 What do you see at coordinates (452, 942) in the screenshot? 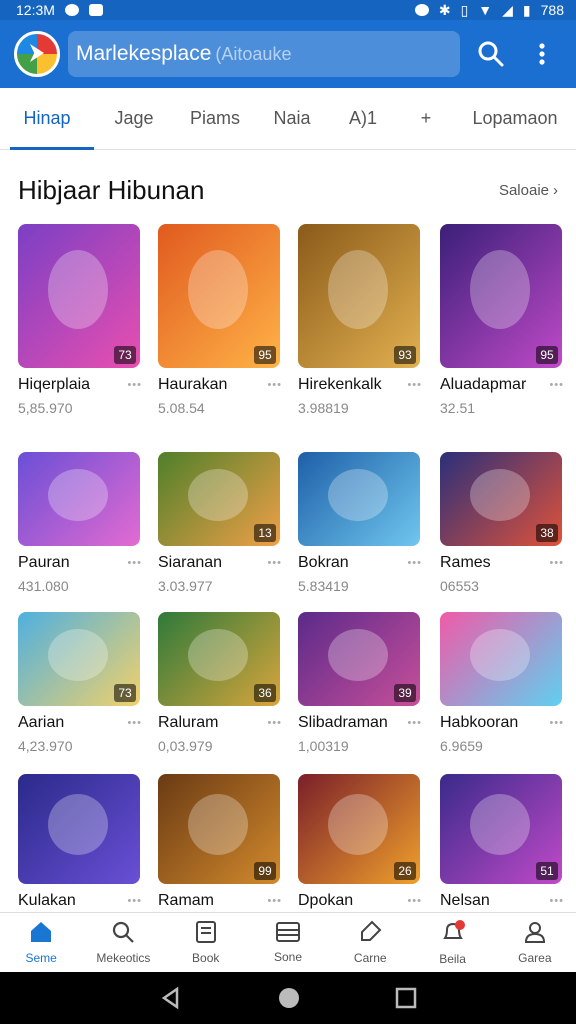
I see `nav-item-5: Beila` at bounding box center [452, 942].